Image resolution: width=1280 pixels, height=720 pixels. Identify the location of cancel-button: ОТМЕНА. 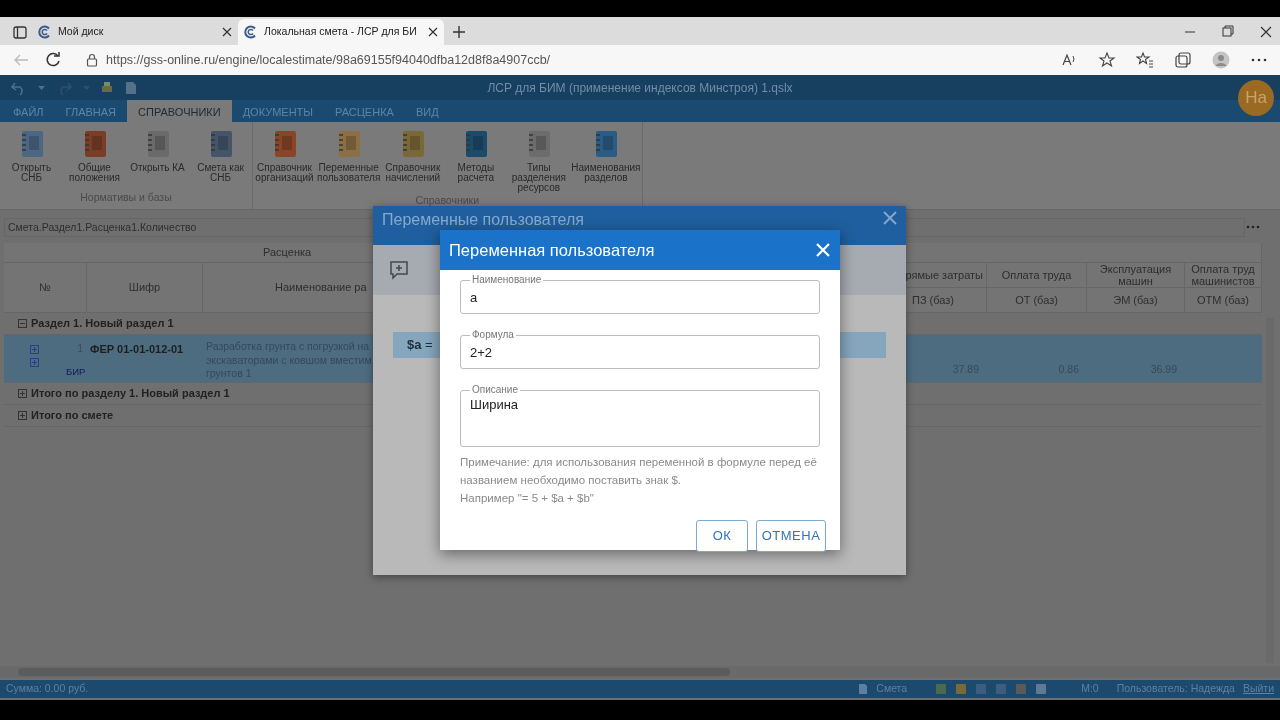
(791, 536).